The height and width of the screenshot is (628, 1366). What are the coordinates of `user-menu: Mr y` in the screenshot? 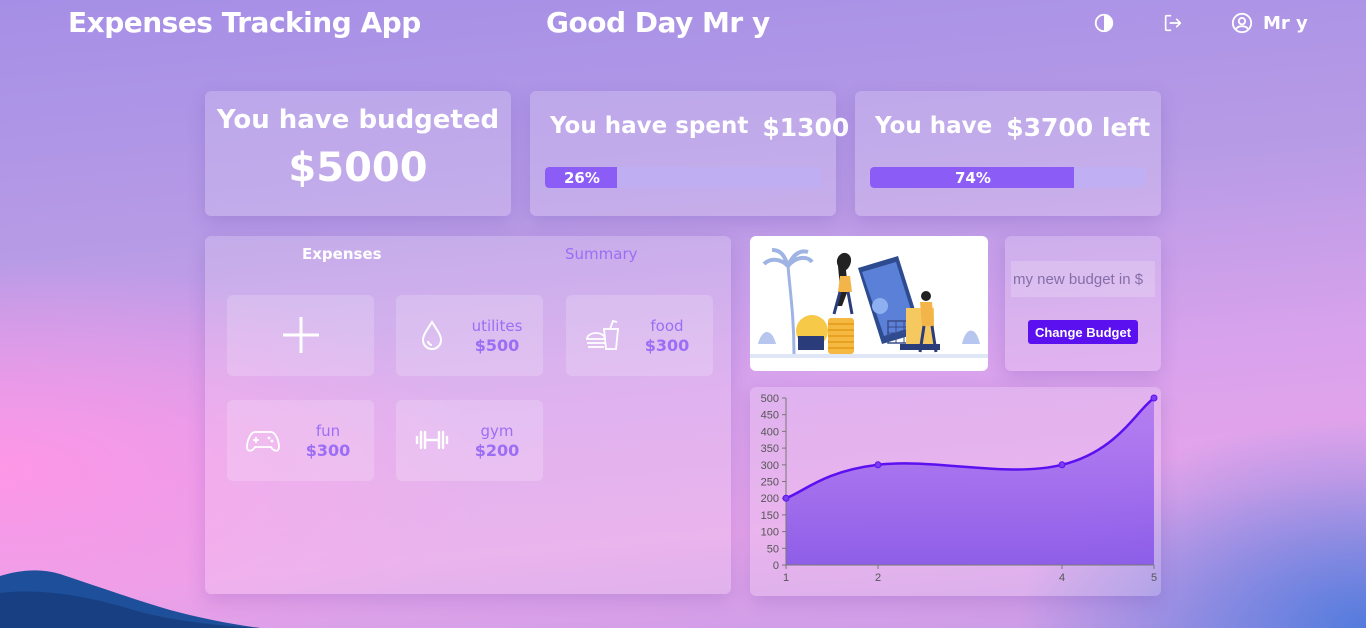 It's located at (1269, 23).